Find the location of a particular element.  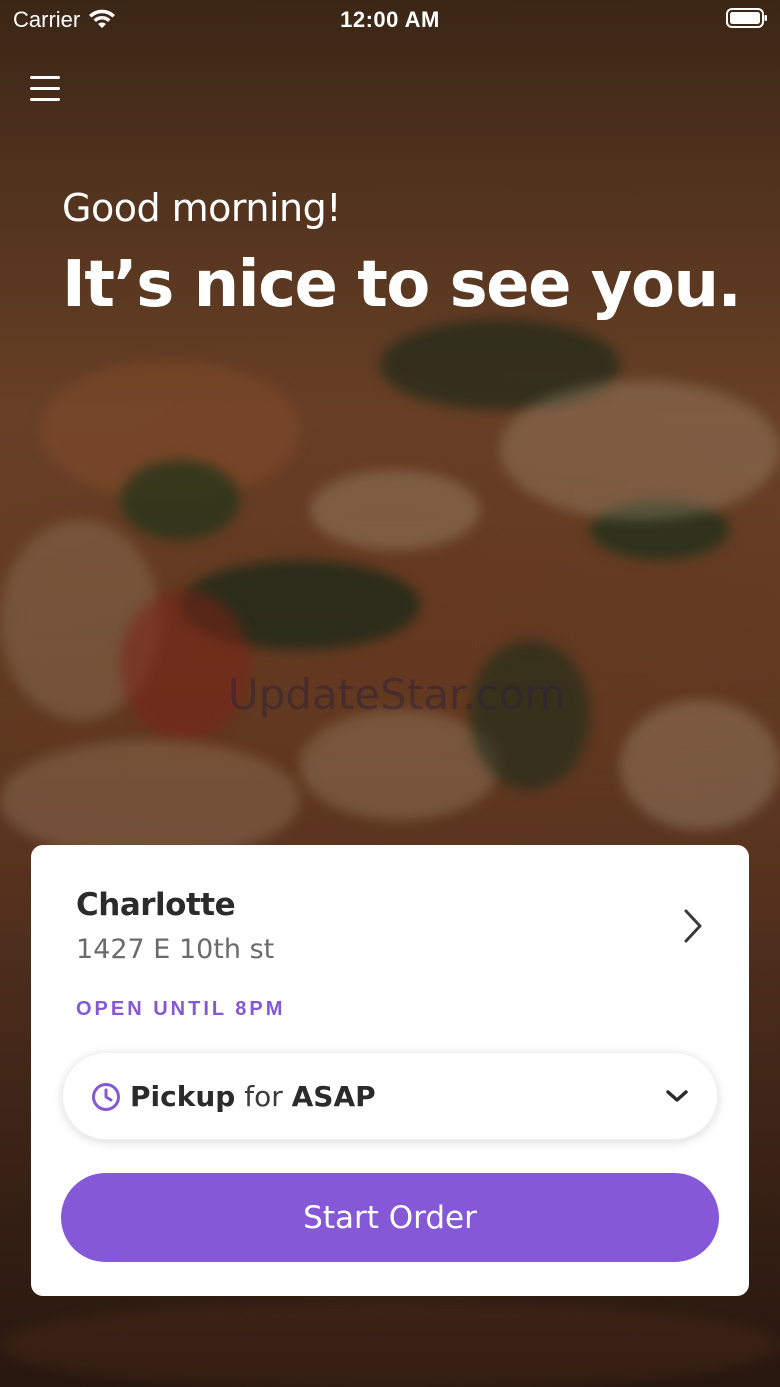

battery-icon is located at coordinates (746, 18).